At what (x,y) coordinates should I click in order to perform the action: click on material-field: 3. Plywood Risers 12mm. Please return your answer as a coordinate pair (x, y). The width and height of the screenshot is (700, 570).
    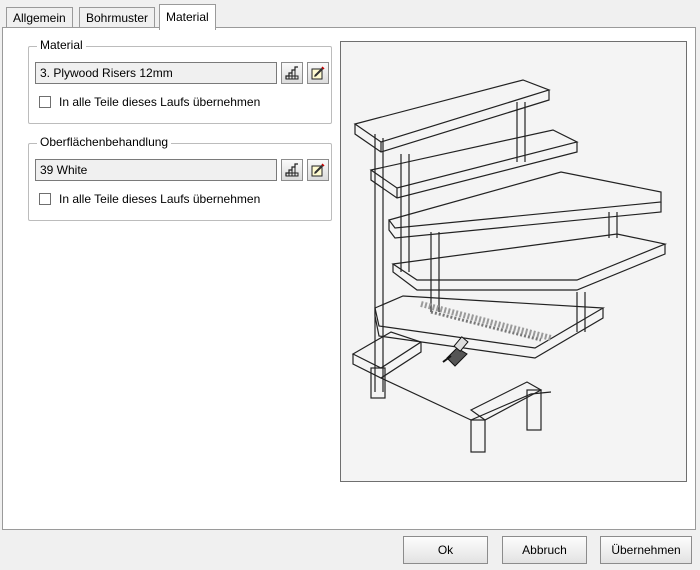
    Looking at the image, I should click on (156, 73).